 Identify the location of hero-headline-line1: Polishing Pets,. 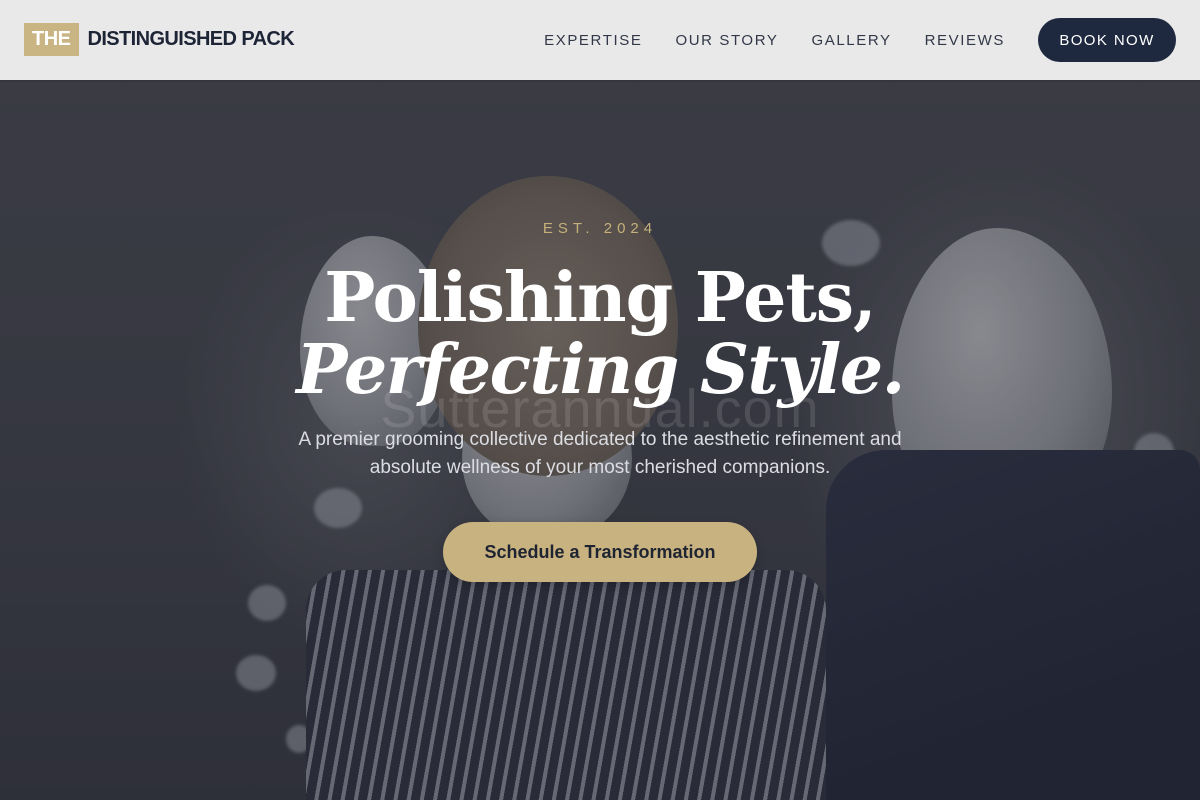
(600, 298).